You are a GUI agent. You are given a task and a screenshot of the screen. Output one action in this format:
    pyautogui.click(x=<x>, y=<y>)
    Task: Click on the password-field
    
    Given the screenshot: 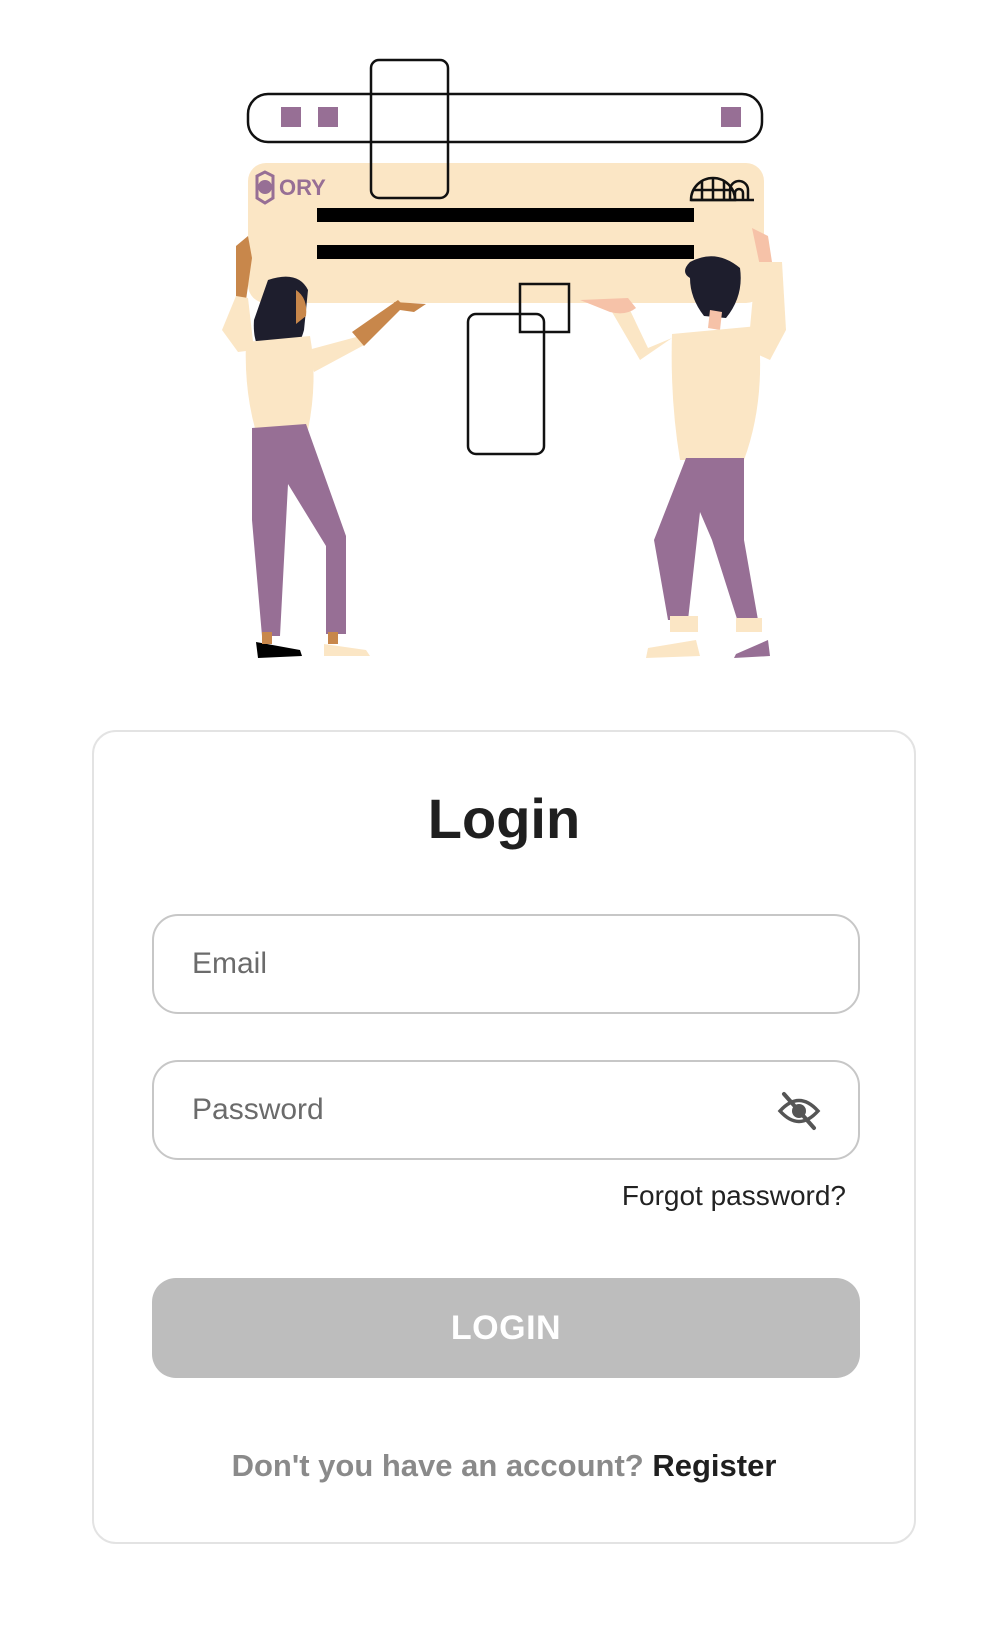 What is the action you would take?
    pyautogui.click(x=506, y=1110)
    